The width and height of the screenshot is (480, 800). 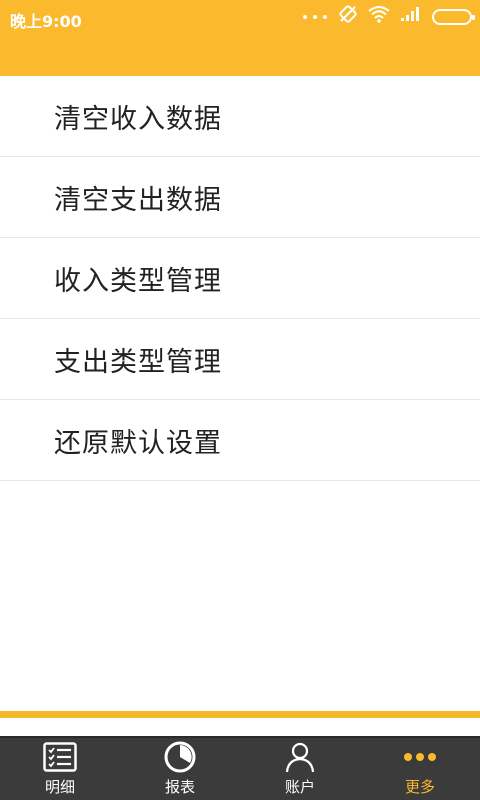 What do you see at coordinates (379, 17) in the screenshot?
I see `wifi-icon` at bounding box center [379, 17].